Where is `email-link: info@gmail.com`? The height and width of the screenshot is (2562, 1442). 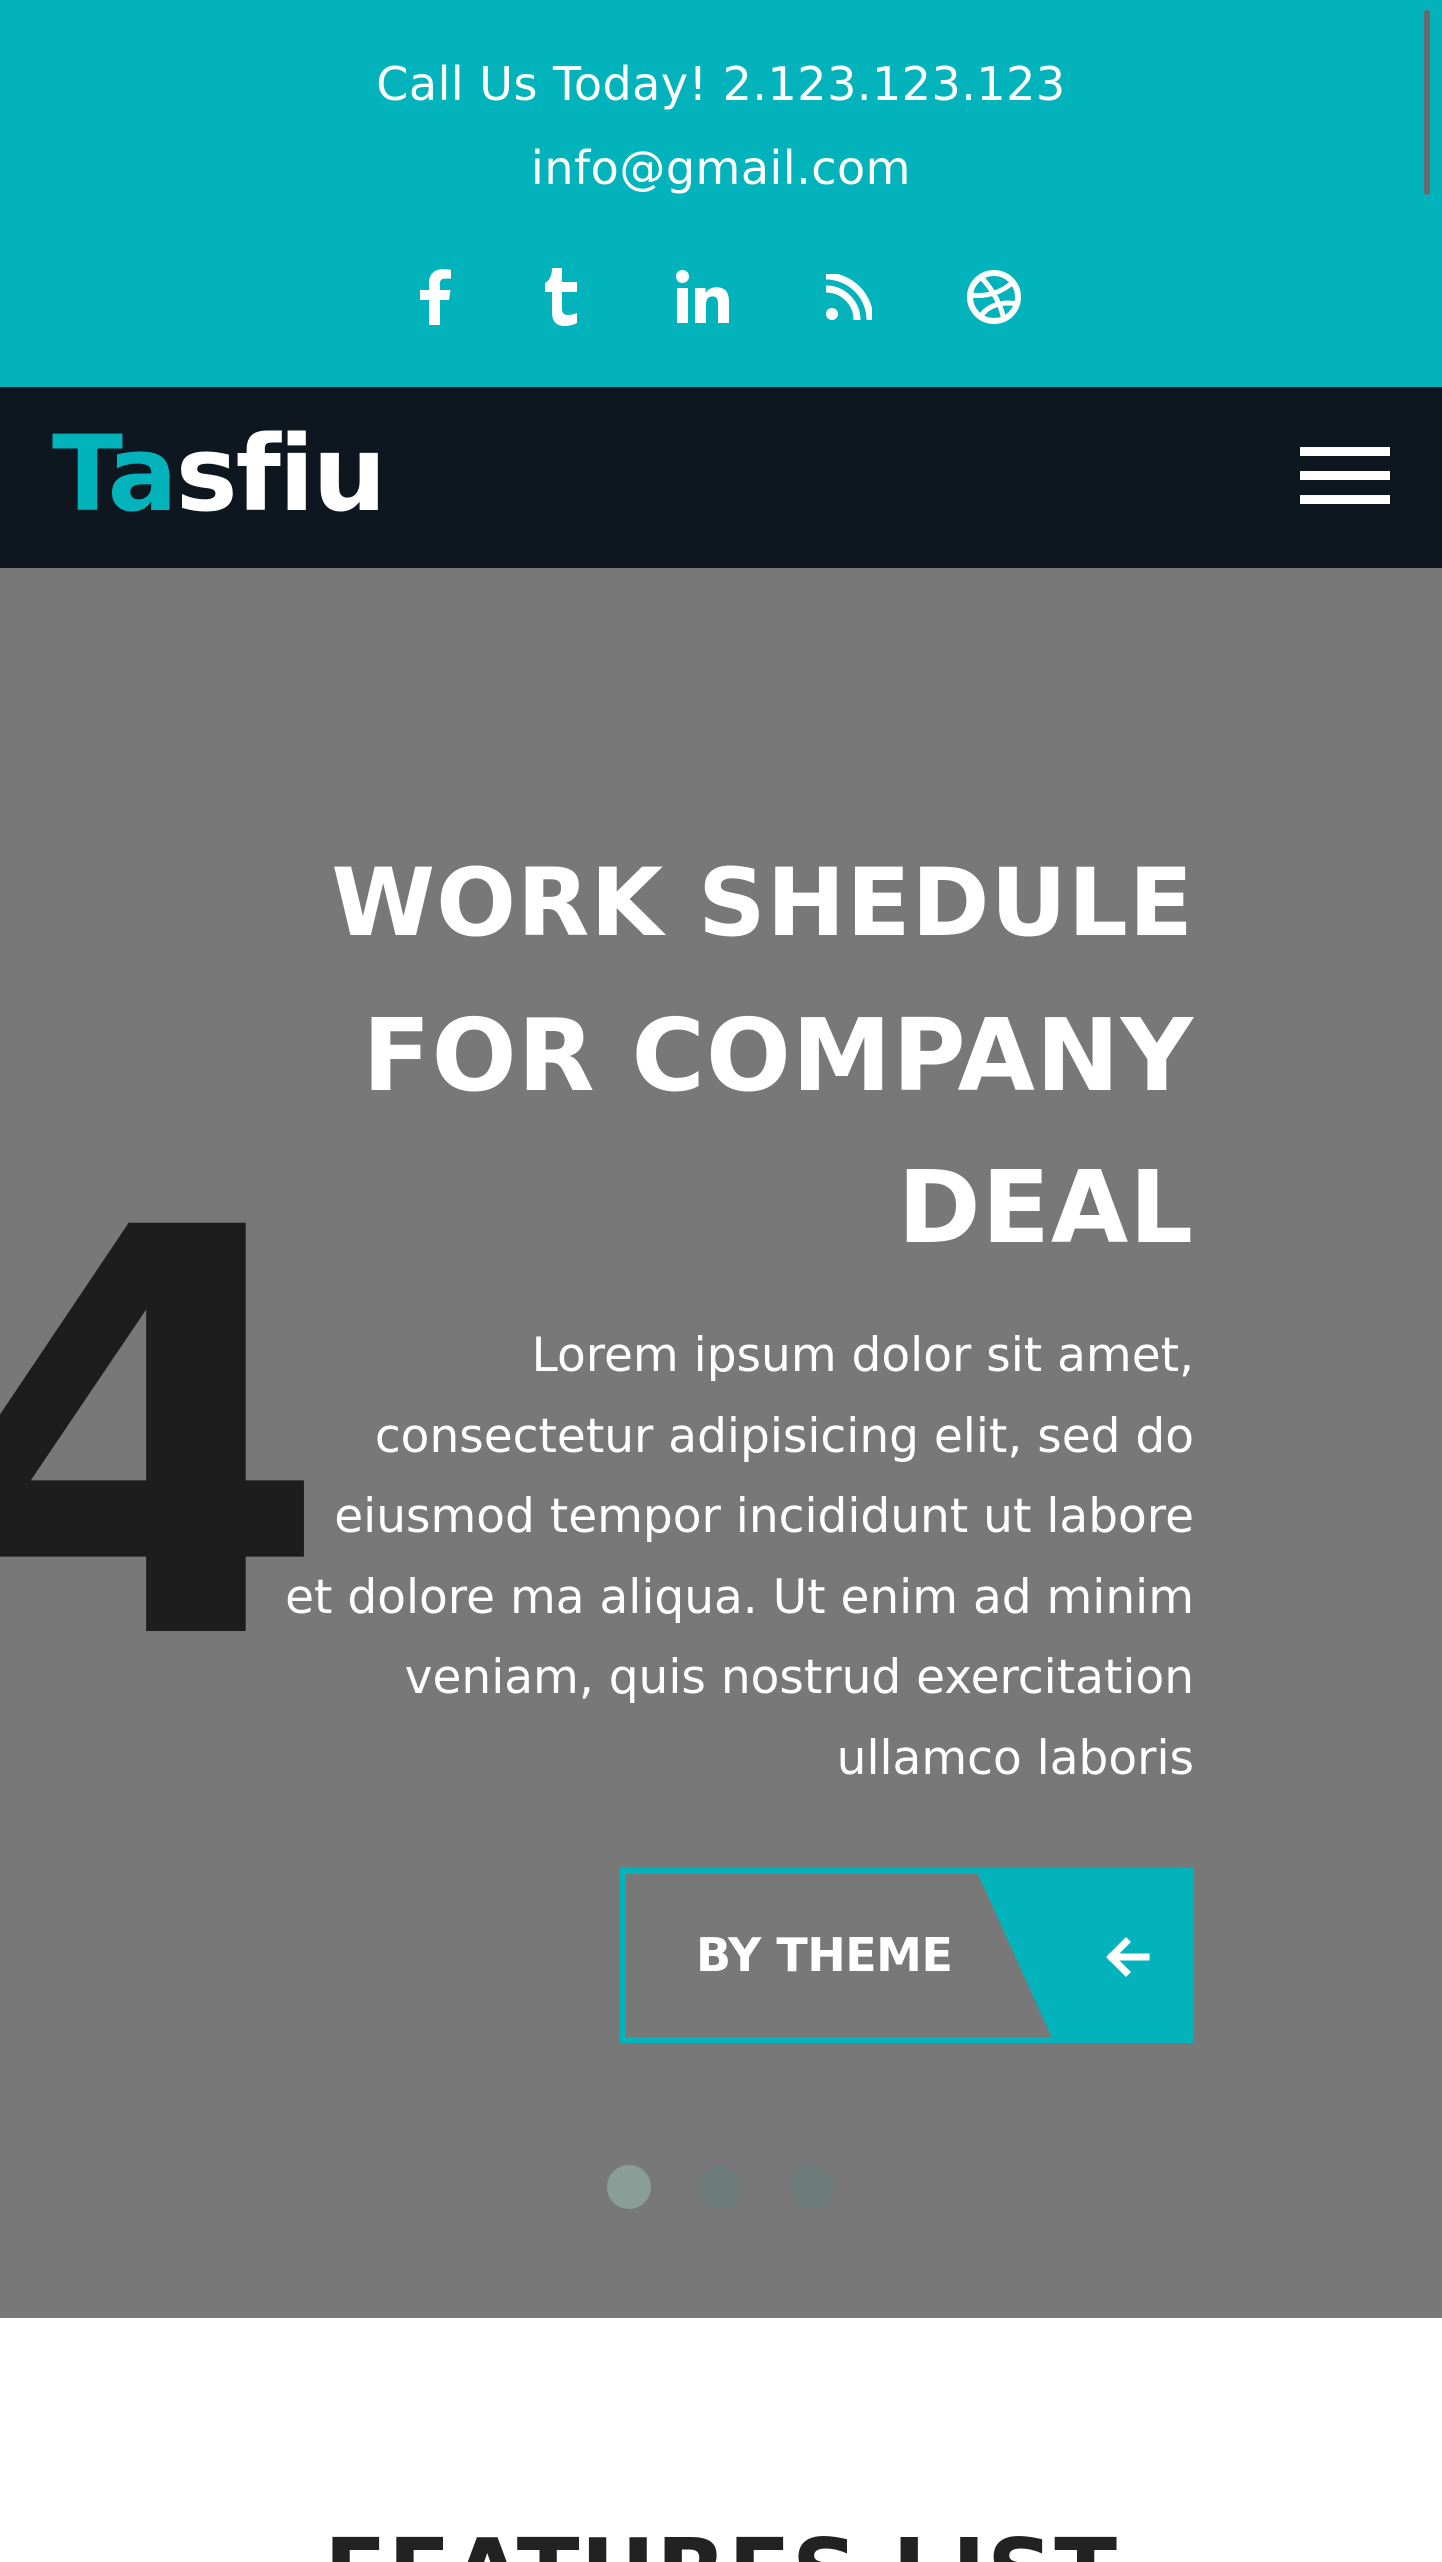 email-link: info@gmail.com is located at coordinates (721, 168).